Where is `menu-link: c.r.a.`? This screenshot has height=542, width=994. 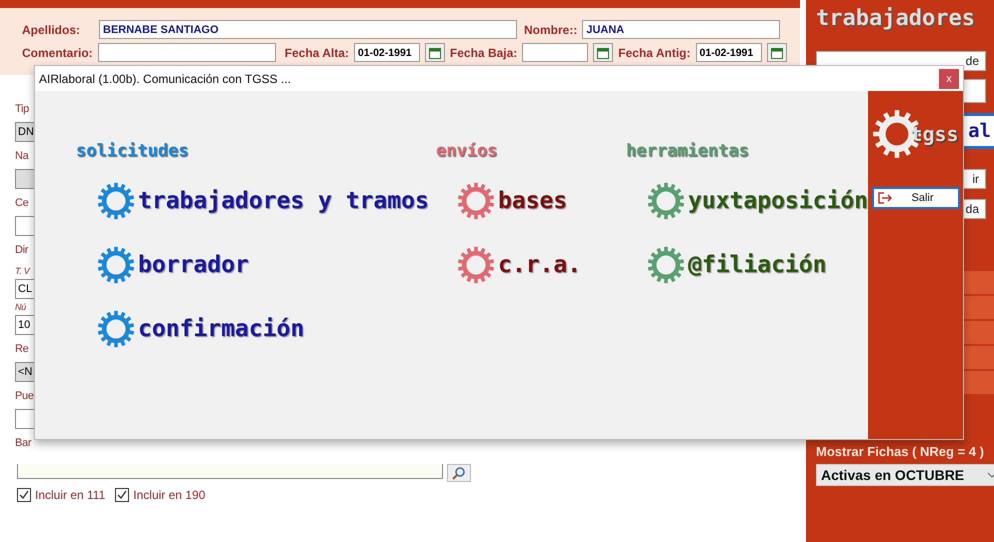
menu-link: c.r.a. is located at coordinates (540, 265).